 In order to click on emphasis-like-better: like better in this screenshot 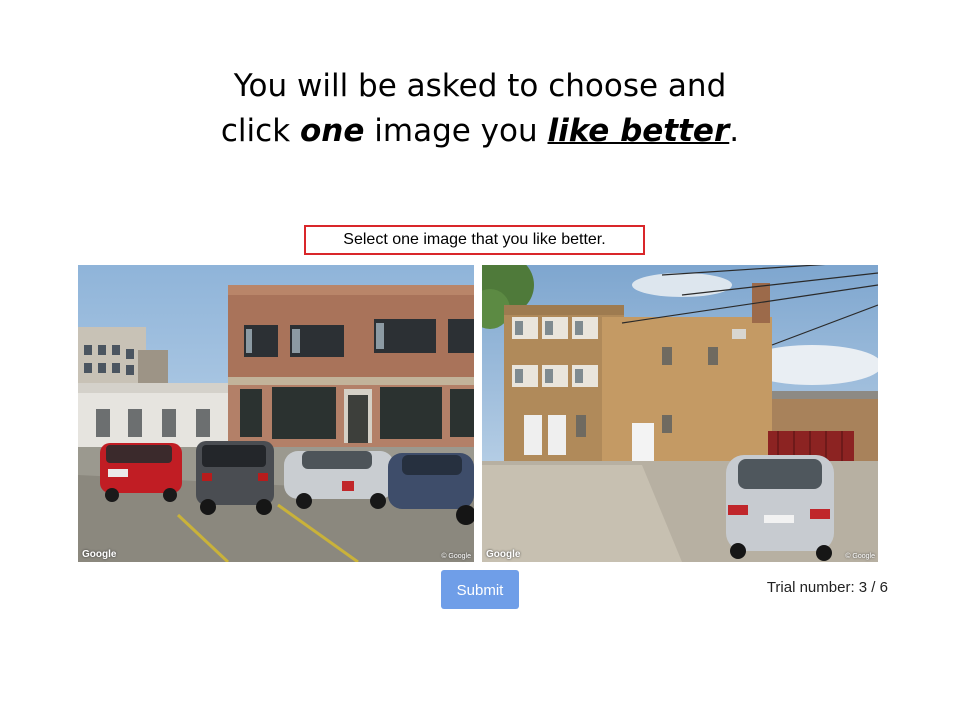, I will do `click(638, 131)`.